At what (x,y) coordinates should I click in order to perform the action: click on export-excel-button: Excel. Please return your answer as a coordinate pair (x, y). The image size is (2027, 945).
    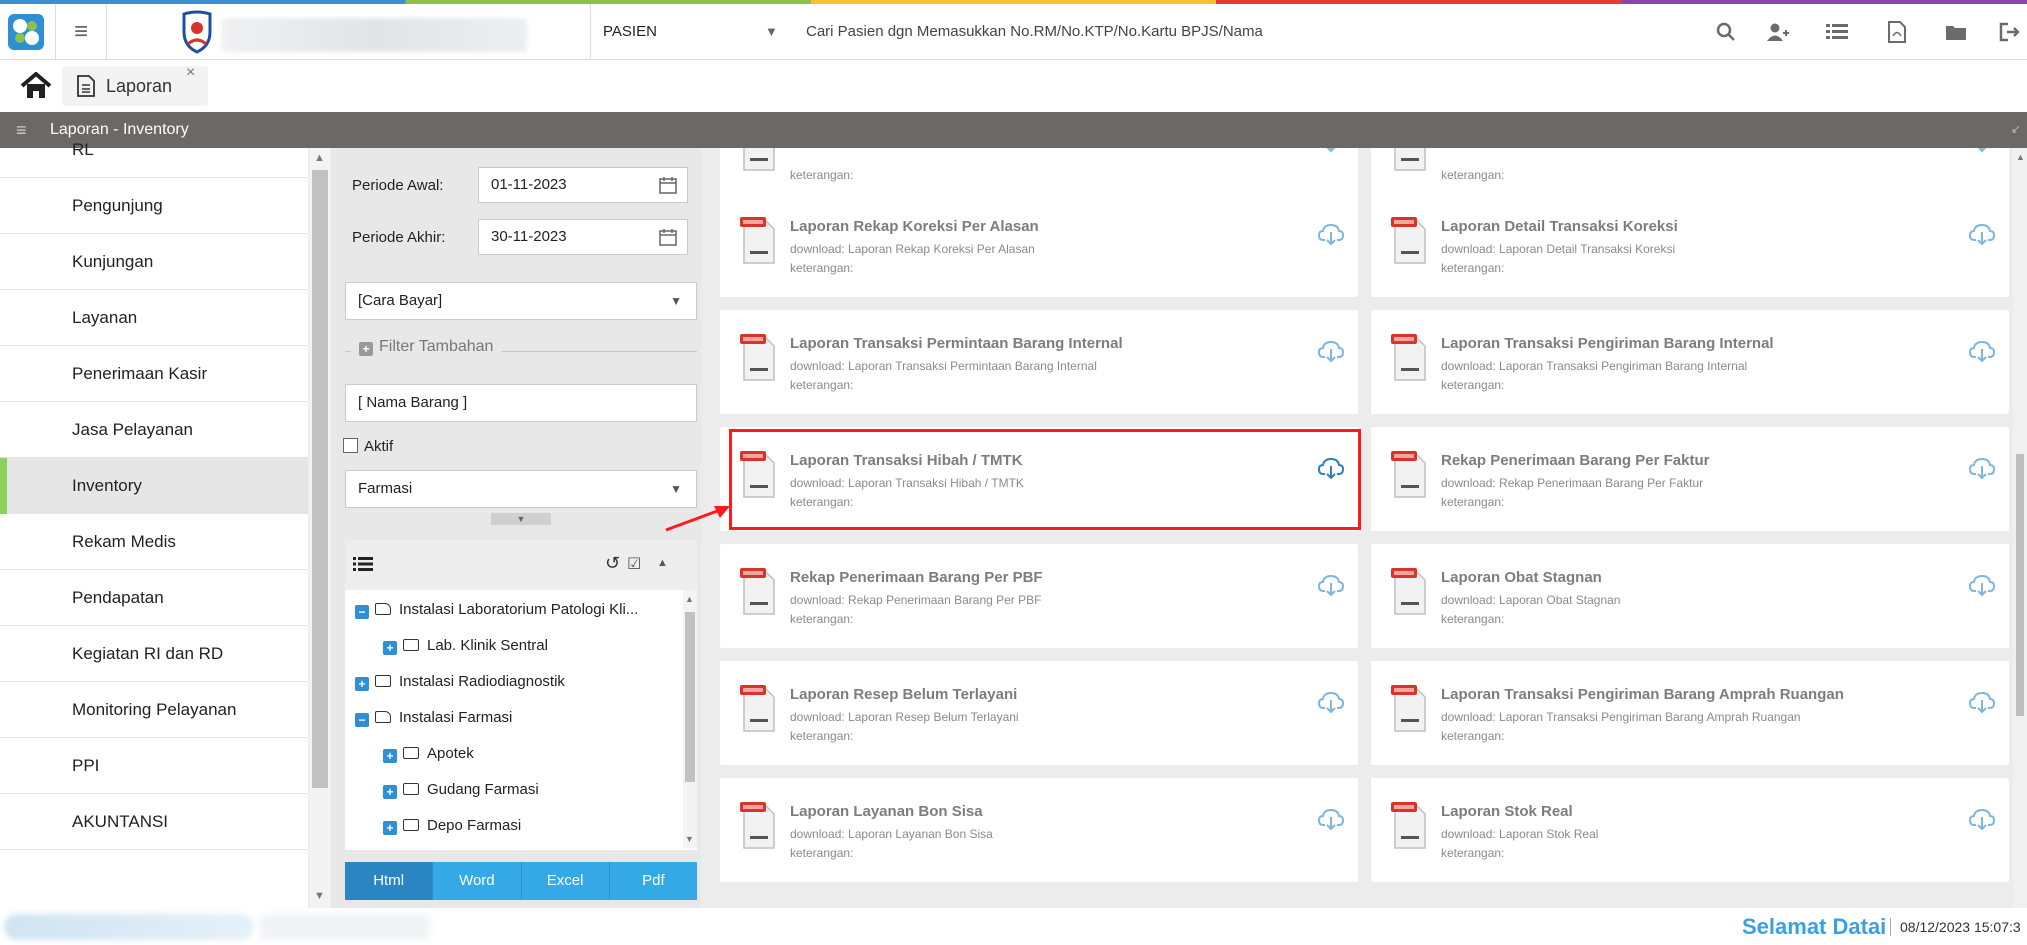
    Looking at the image, I should click on (565, 881).